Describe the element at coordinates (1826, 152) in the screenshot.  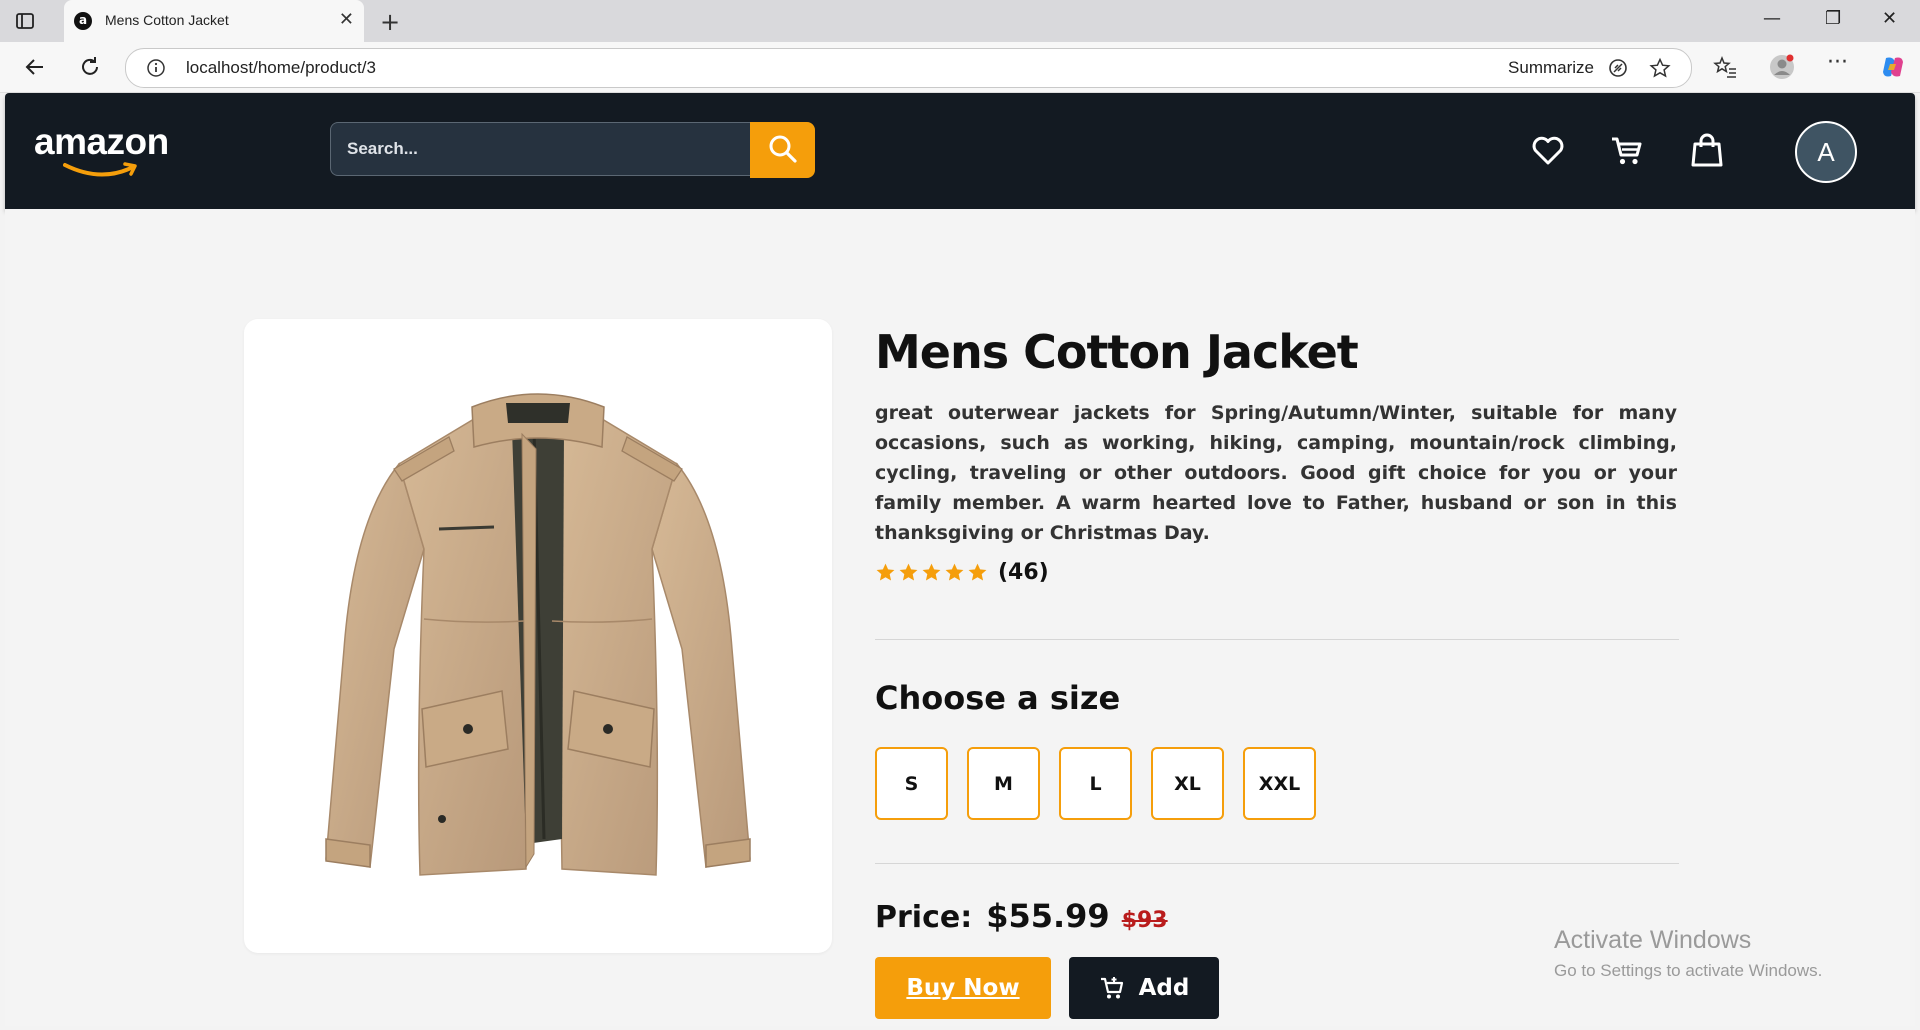
I see `user-avatar: A` at that location.